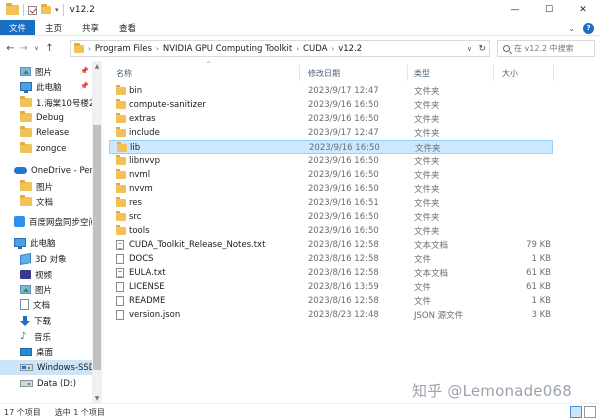 This screenshot has width=600, height=420. I want to click on window-controls: — ☐ ✕, so click(549, 10).